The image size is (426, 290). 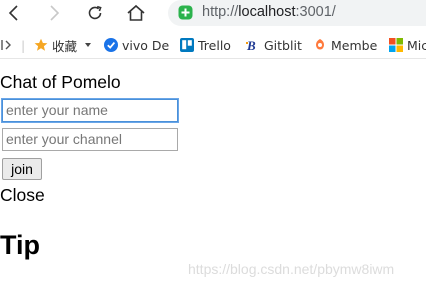 I want to click on bookmark-vivo: vivo De, so click(x=136, y=45).